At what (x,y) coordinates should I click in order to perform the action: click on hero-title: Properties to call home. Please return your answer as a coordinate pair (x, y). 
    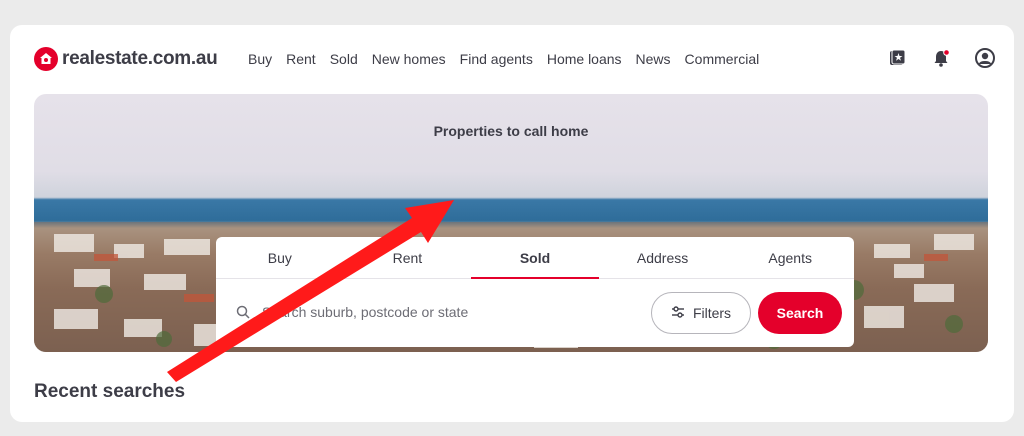
    Looking at the image, I should click on (511, 131).